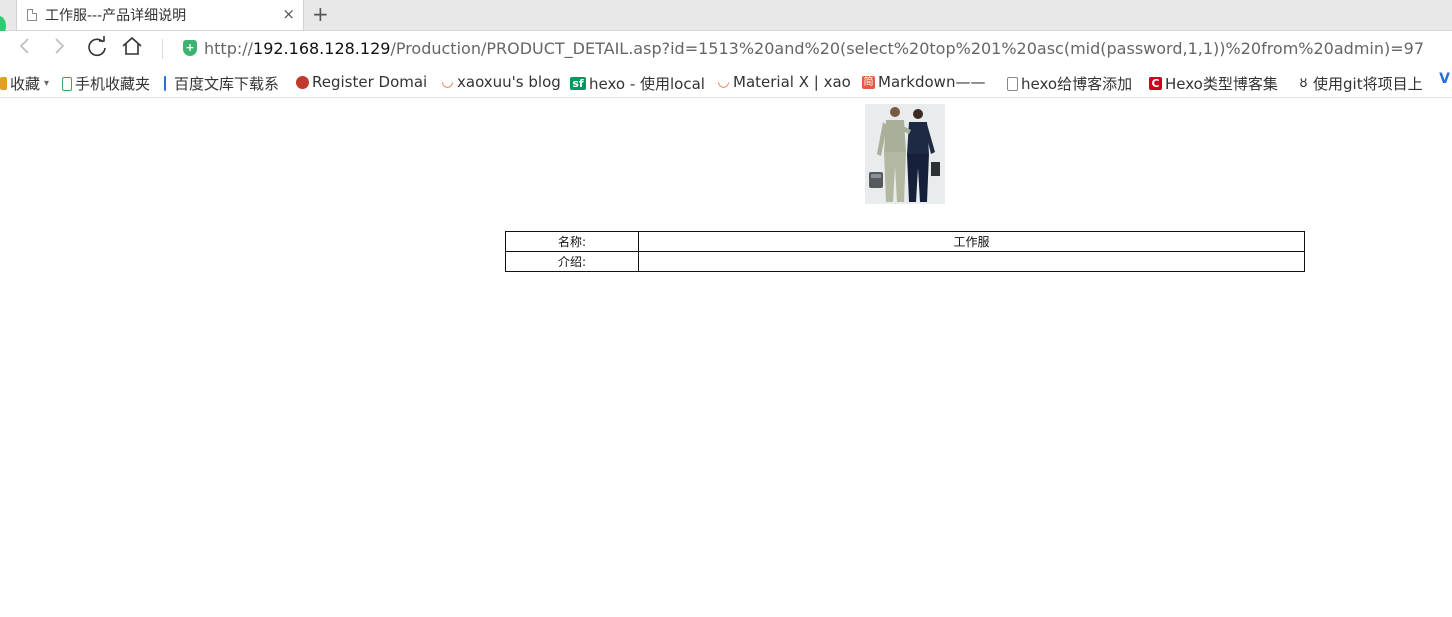  I want to click on name-label: 名称:, so click(572, 241).